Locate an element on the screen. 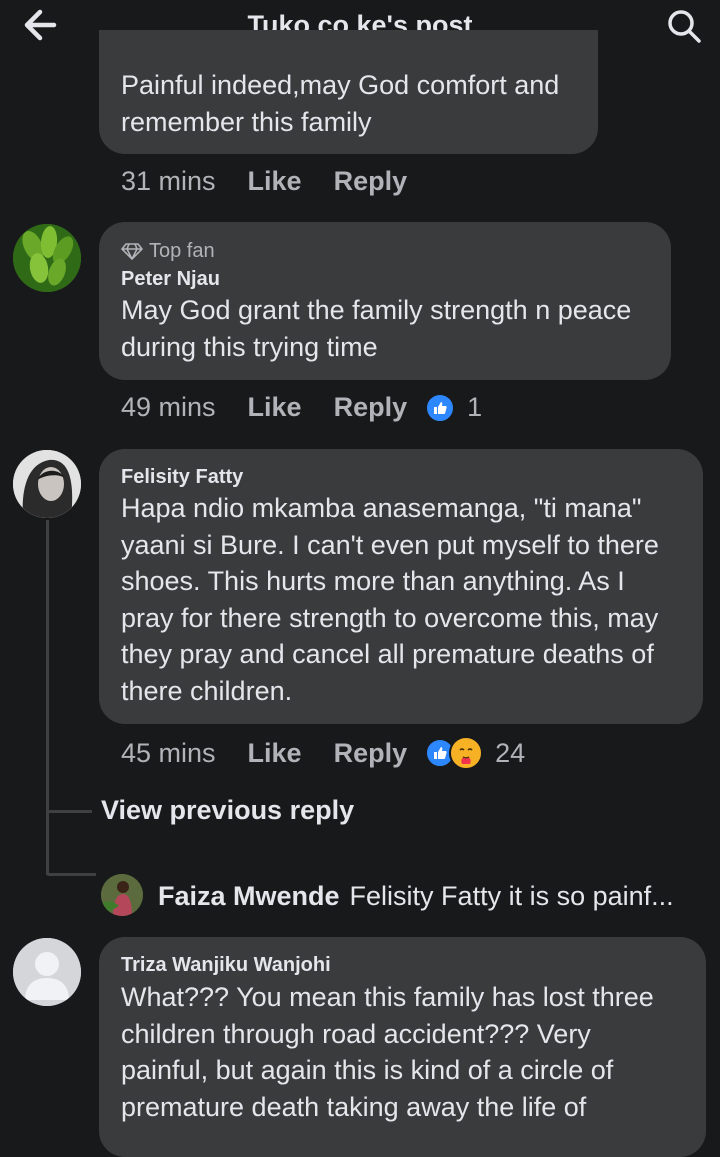 Image resolution: width=720 pixels, height=1157 pixels. reply-author: Faiza Mwende is located at coordinates (249, 896).